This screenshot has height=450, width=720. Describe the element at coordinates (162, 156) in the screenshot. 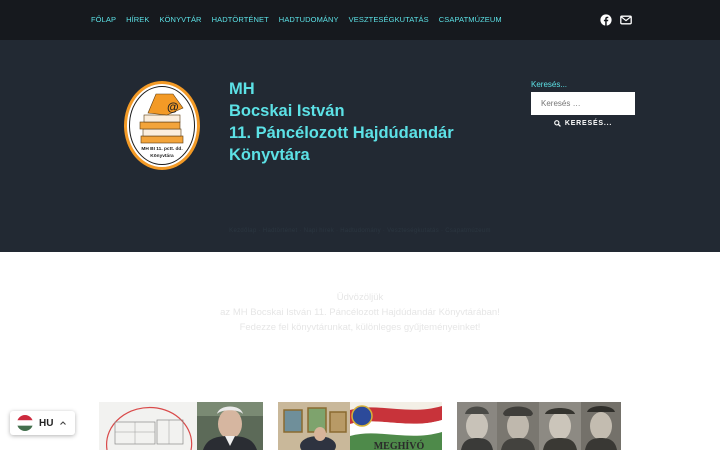

I see `svg-text: Könyvtára` at that location.